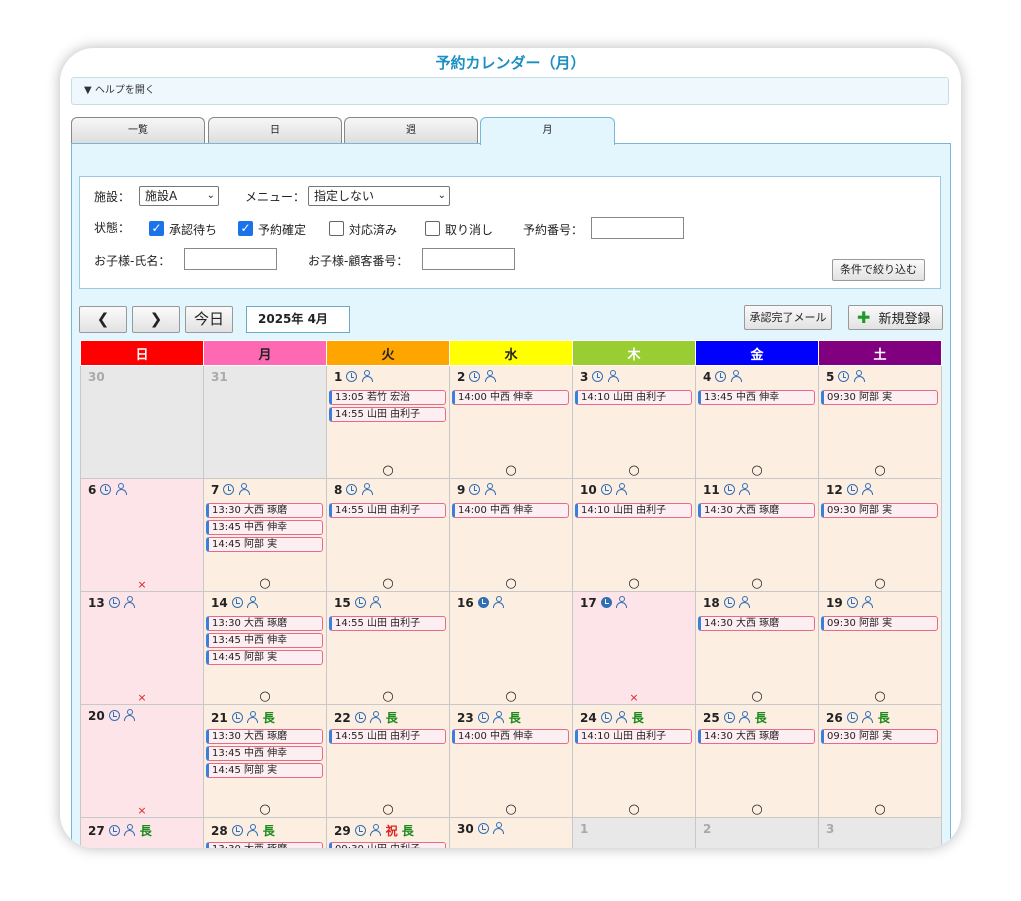 This screenshot has width=1021, height=901. Describe the element at coordinates (511, 761) in the screenshot. I see `day-cell: 23 長 14:00 中西 伸幸 ○` at that location.